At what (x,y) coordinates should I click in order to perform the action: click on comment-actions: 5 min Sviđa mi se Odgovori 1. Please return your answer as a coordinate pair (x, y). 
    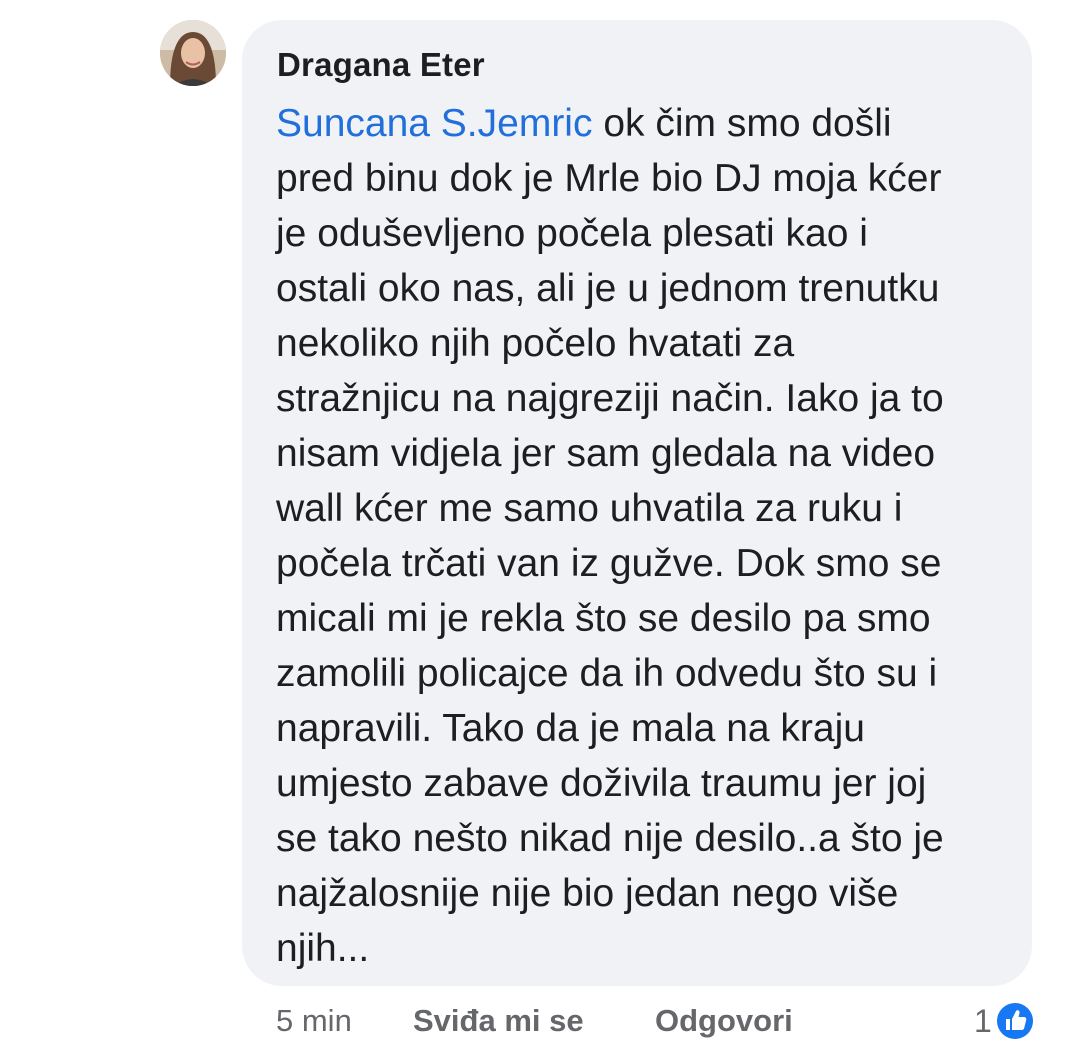
    Looking at the image, I should click on (540, 1024).